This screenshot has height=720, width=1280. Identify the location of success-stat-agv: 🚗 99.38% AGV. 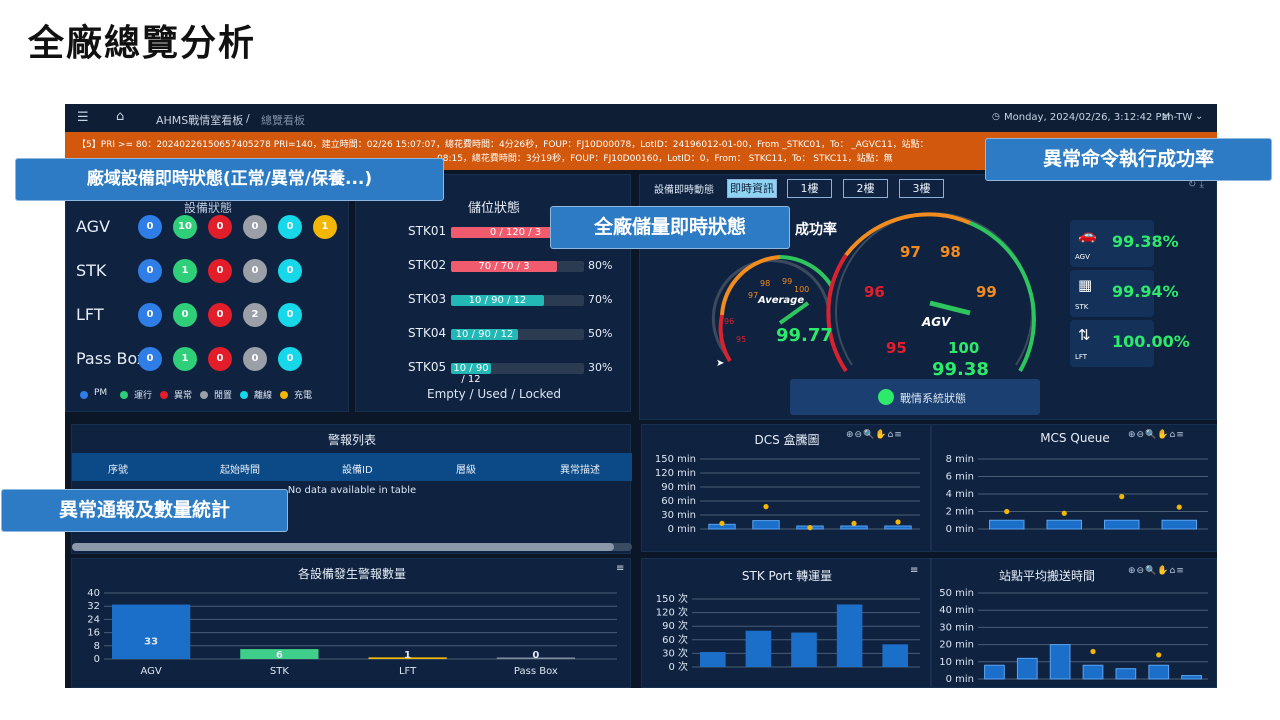
(1124, 243).